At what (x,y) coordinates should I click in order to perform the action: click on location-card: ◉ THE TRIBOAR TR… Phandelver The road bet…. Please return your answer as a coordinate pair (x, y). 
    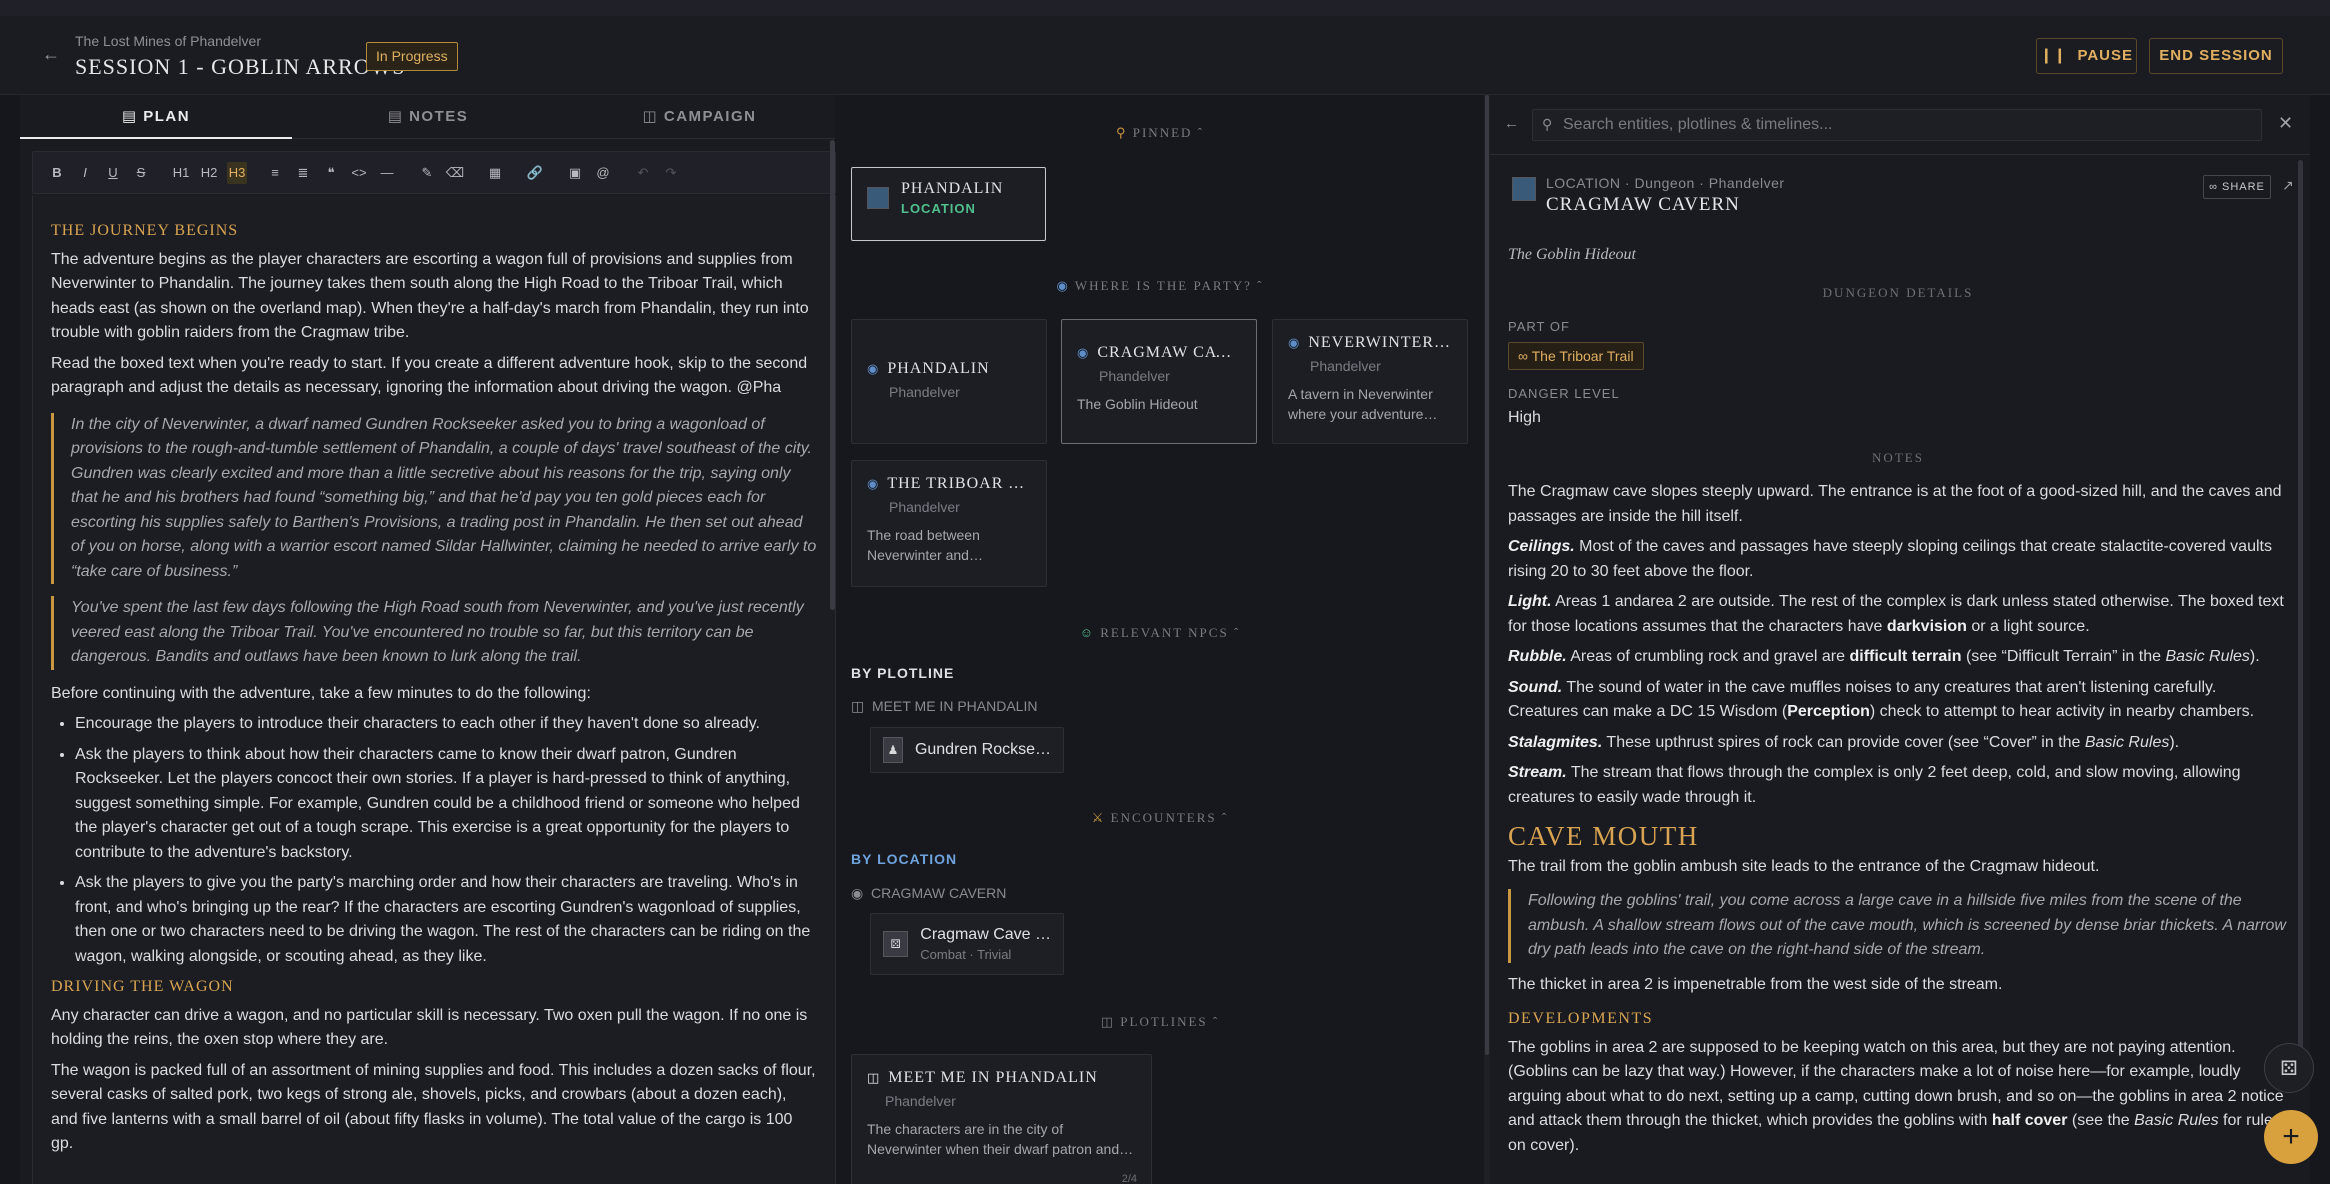
    Looking at the image, I should click on (949, 523).